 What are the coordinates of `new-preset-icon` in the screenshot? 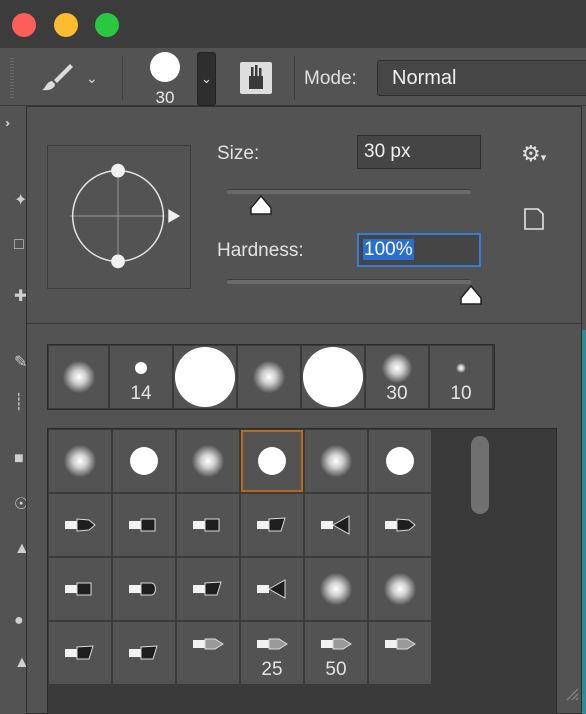 It's located at (534, 219).